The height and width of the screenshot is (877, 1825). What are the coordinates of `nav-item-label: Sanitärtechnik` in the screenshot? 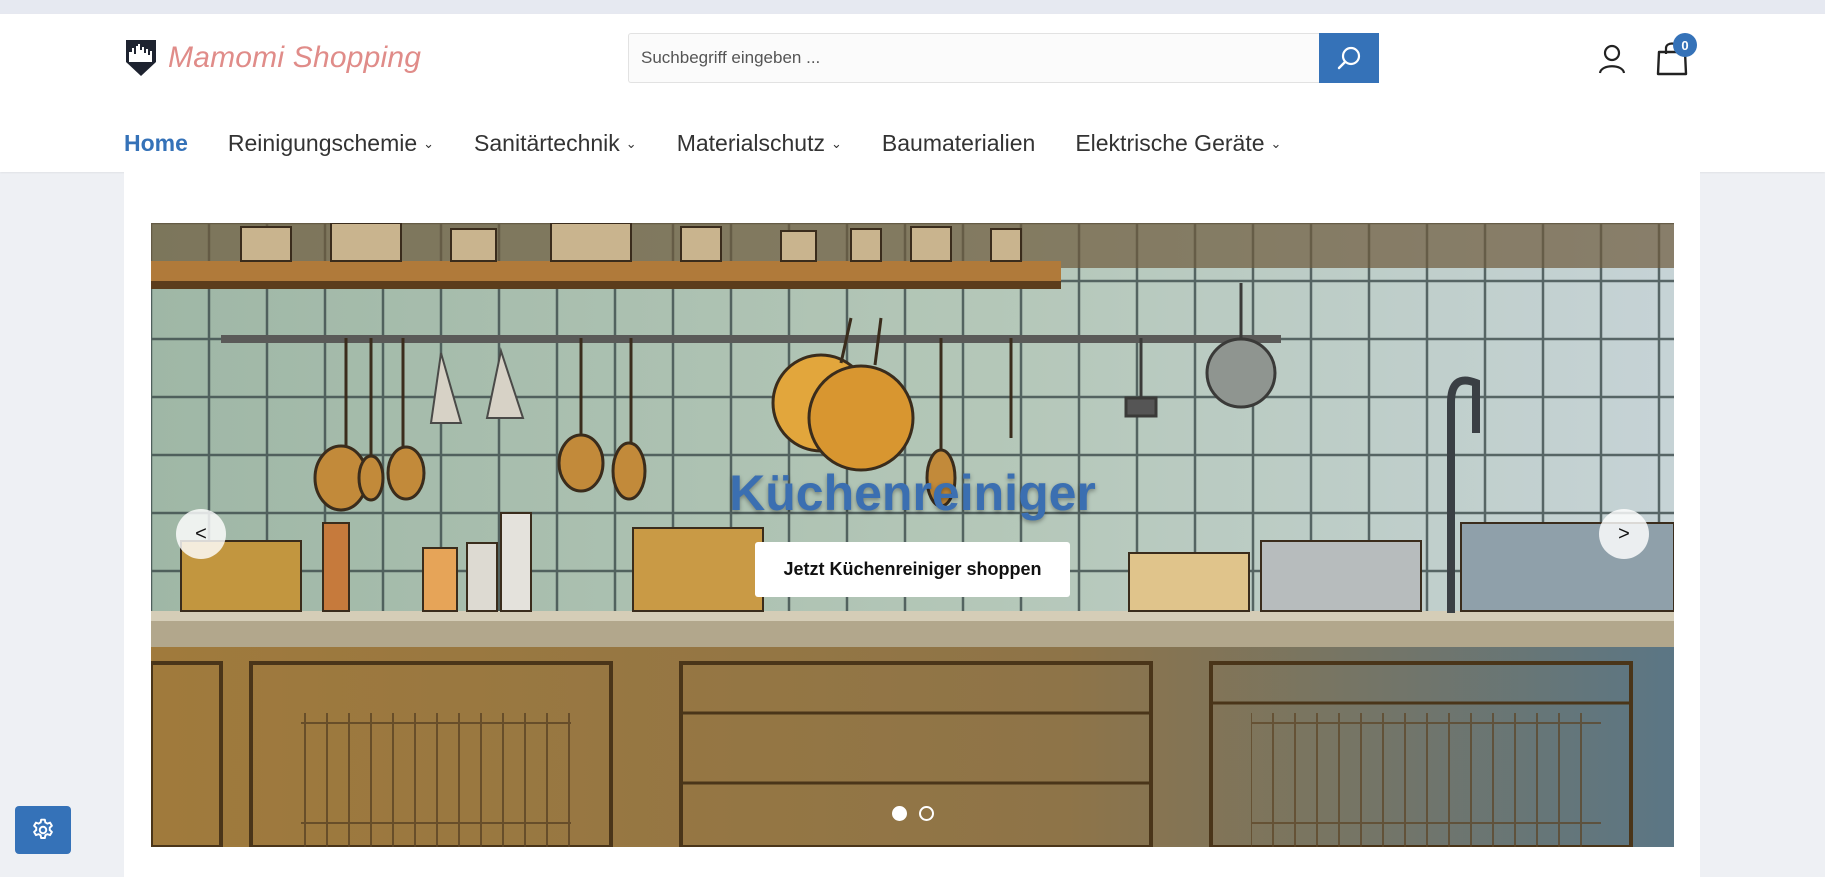 It's located at (547, 142).